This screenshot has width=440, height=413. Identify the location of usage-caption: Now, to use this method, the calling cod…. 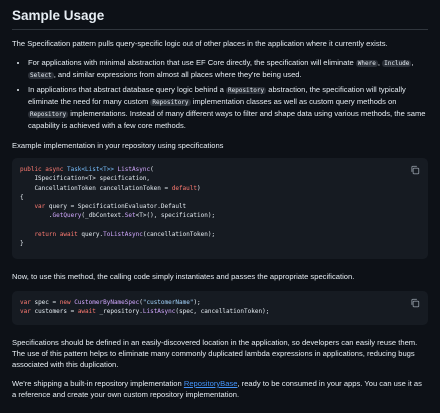
(183, 276).